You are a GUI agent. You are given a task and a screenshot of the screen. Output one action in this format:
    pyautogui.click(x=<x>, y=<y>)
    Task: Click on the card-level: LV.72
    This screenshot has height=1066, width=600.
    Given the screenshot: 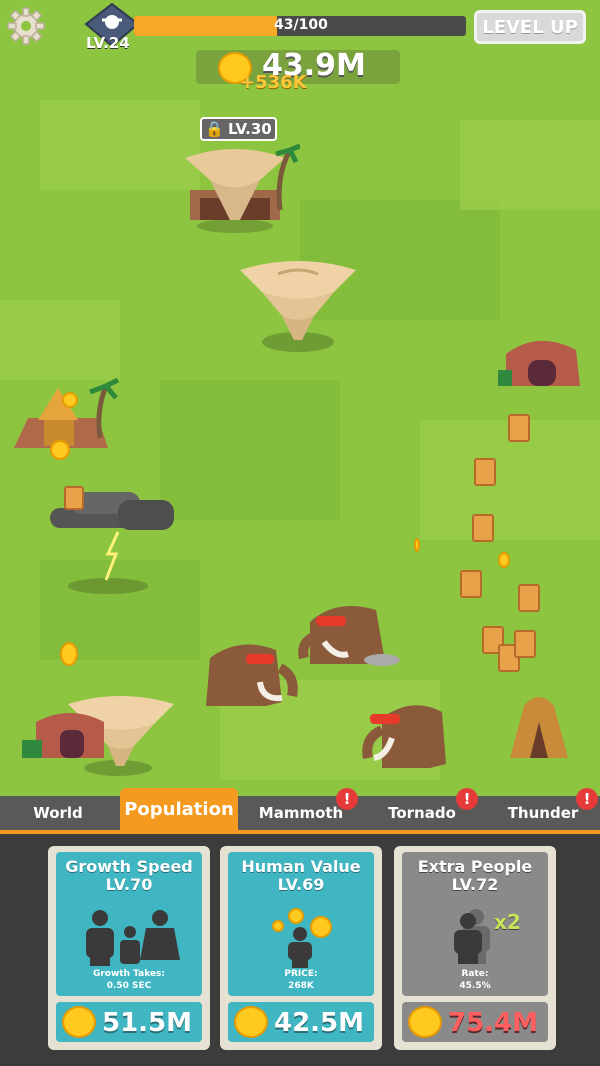 What is the action you would take?
    pyautogui.click(x=475, y=884)
    